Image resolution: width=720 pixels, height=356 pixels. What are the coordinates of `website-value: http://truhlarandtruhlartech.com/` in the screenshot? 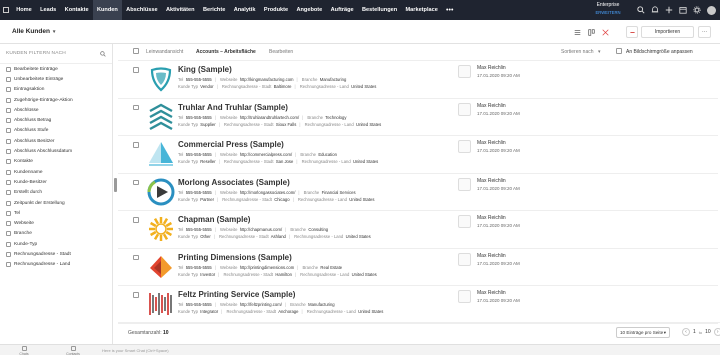 It's located at (269, 117).